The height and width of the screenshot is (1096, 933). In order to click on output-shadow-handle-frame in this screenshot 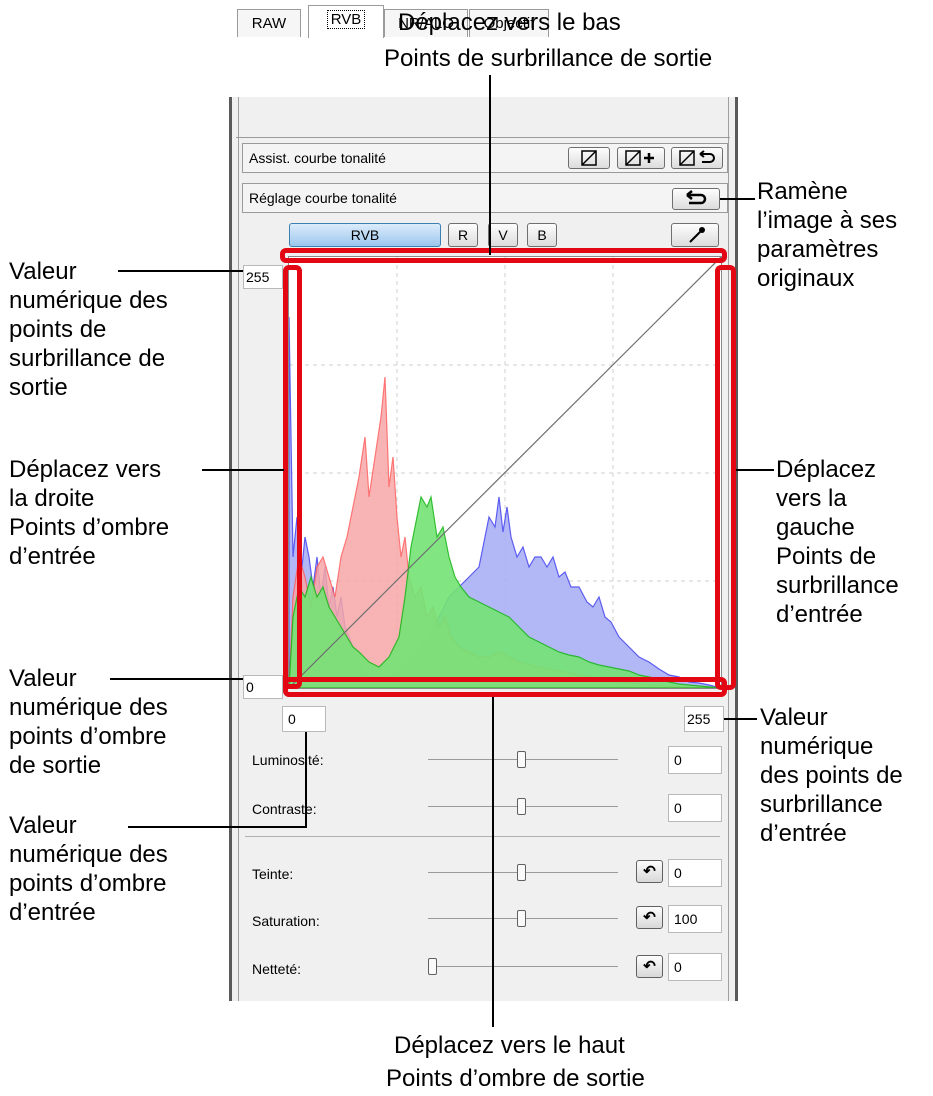, I will do `click(505, 687)`.